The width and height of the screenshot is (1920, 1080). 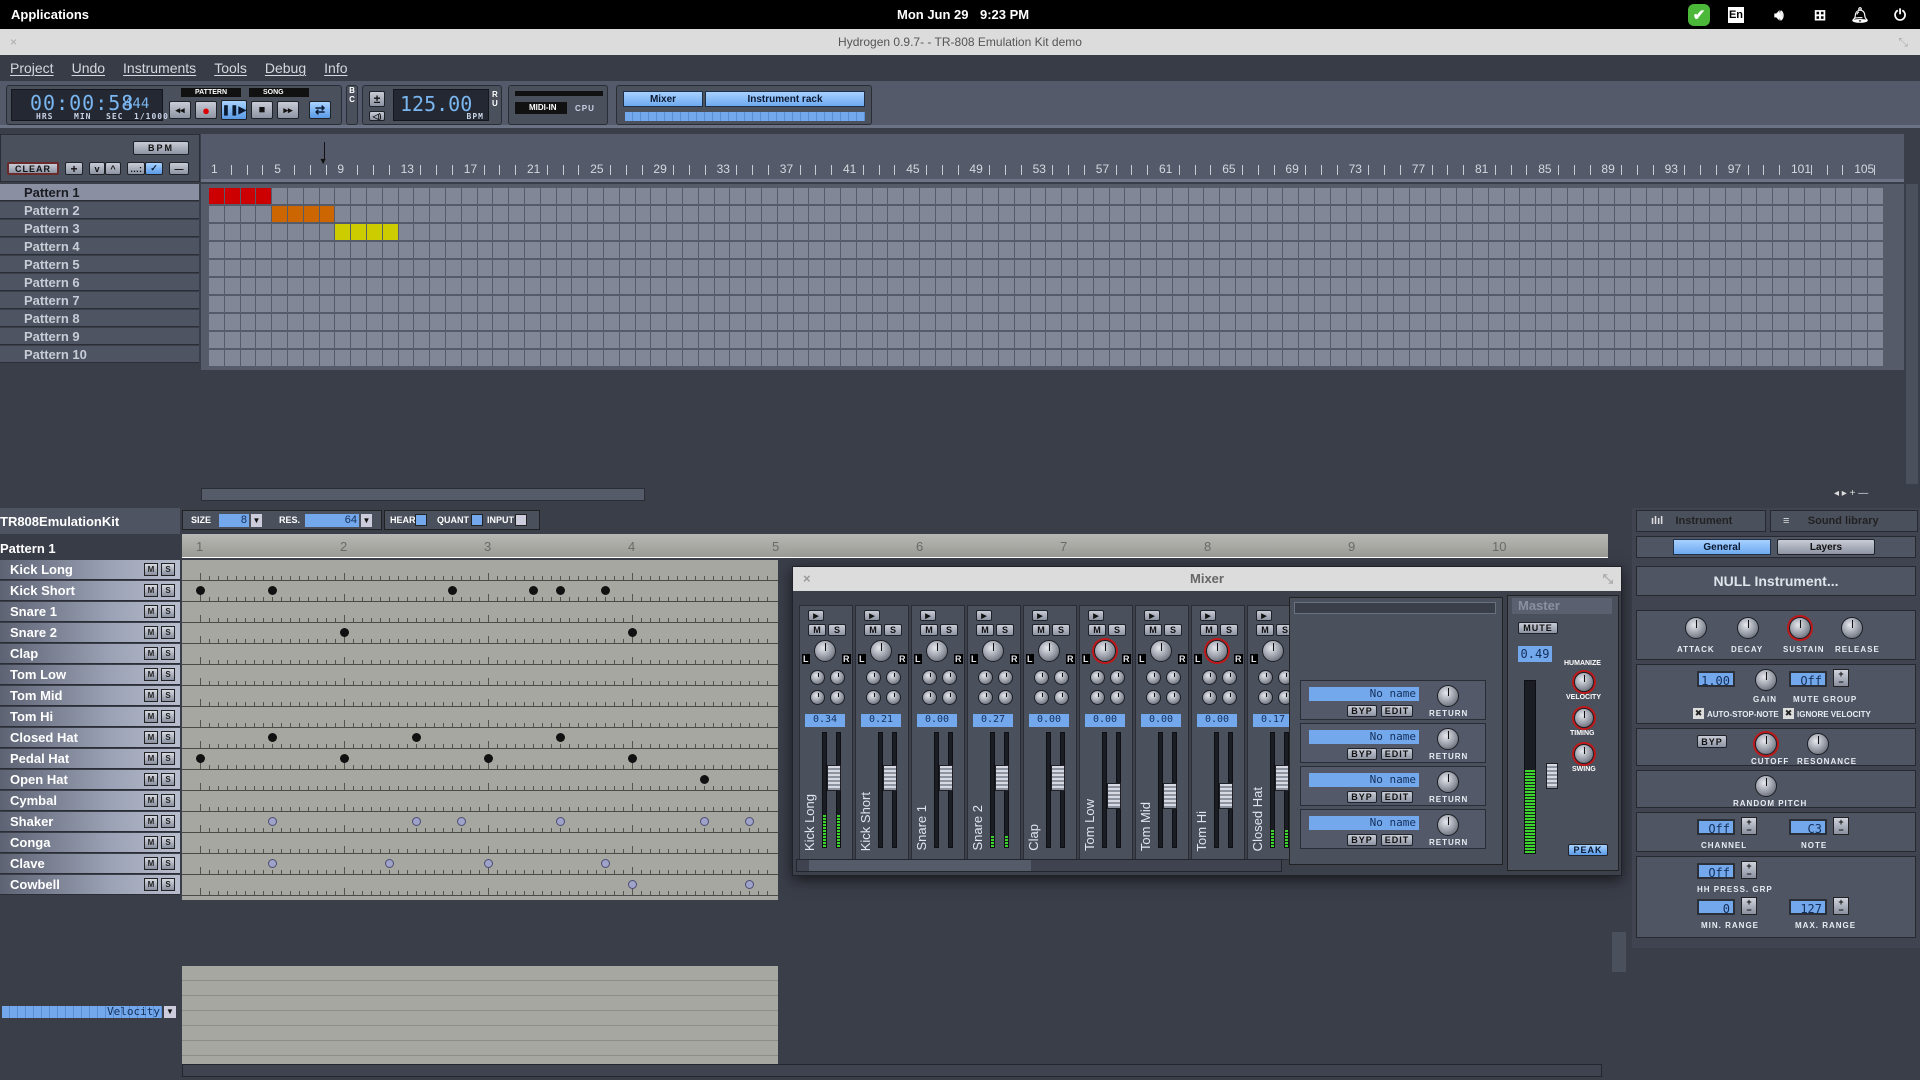 I want to click on bpm-button: BPM, so click(x=161, y=148).